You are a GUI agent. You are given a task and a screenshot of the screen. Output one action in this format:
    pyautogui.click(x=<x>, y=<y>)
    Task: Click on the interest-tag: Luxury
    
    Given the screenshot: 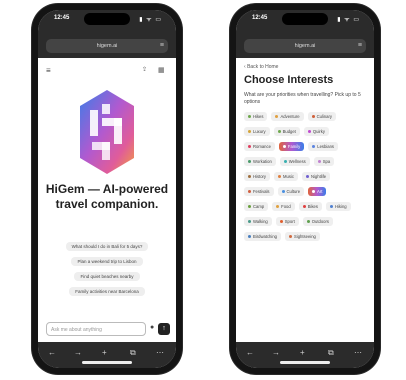 What is the action you would take?
    pyautogui.click(x=257, y=131)
    